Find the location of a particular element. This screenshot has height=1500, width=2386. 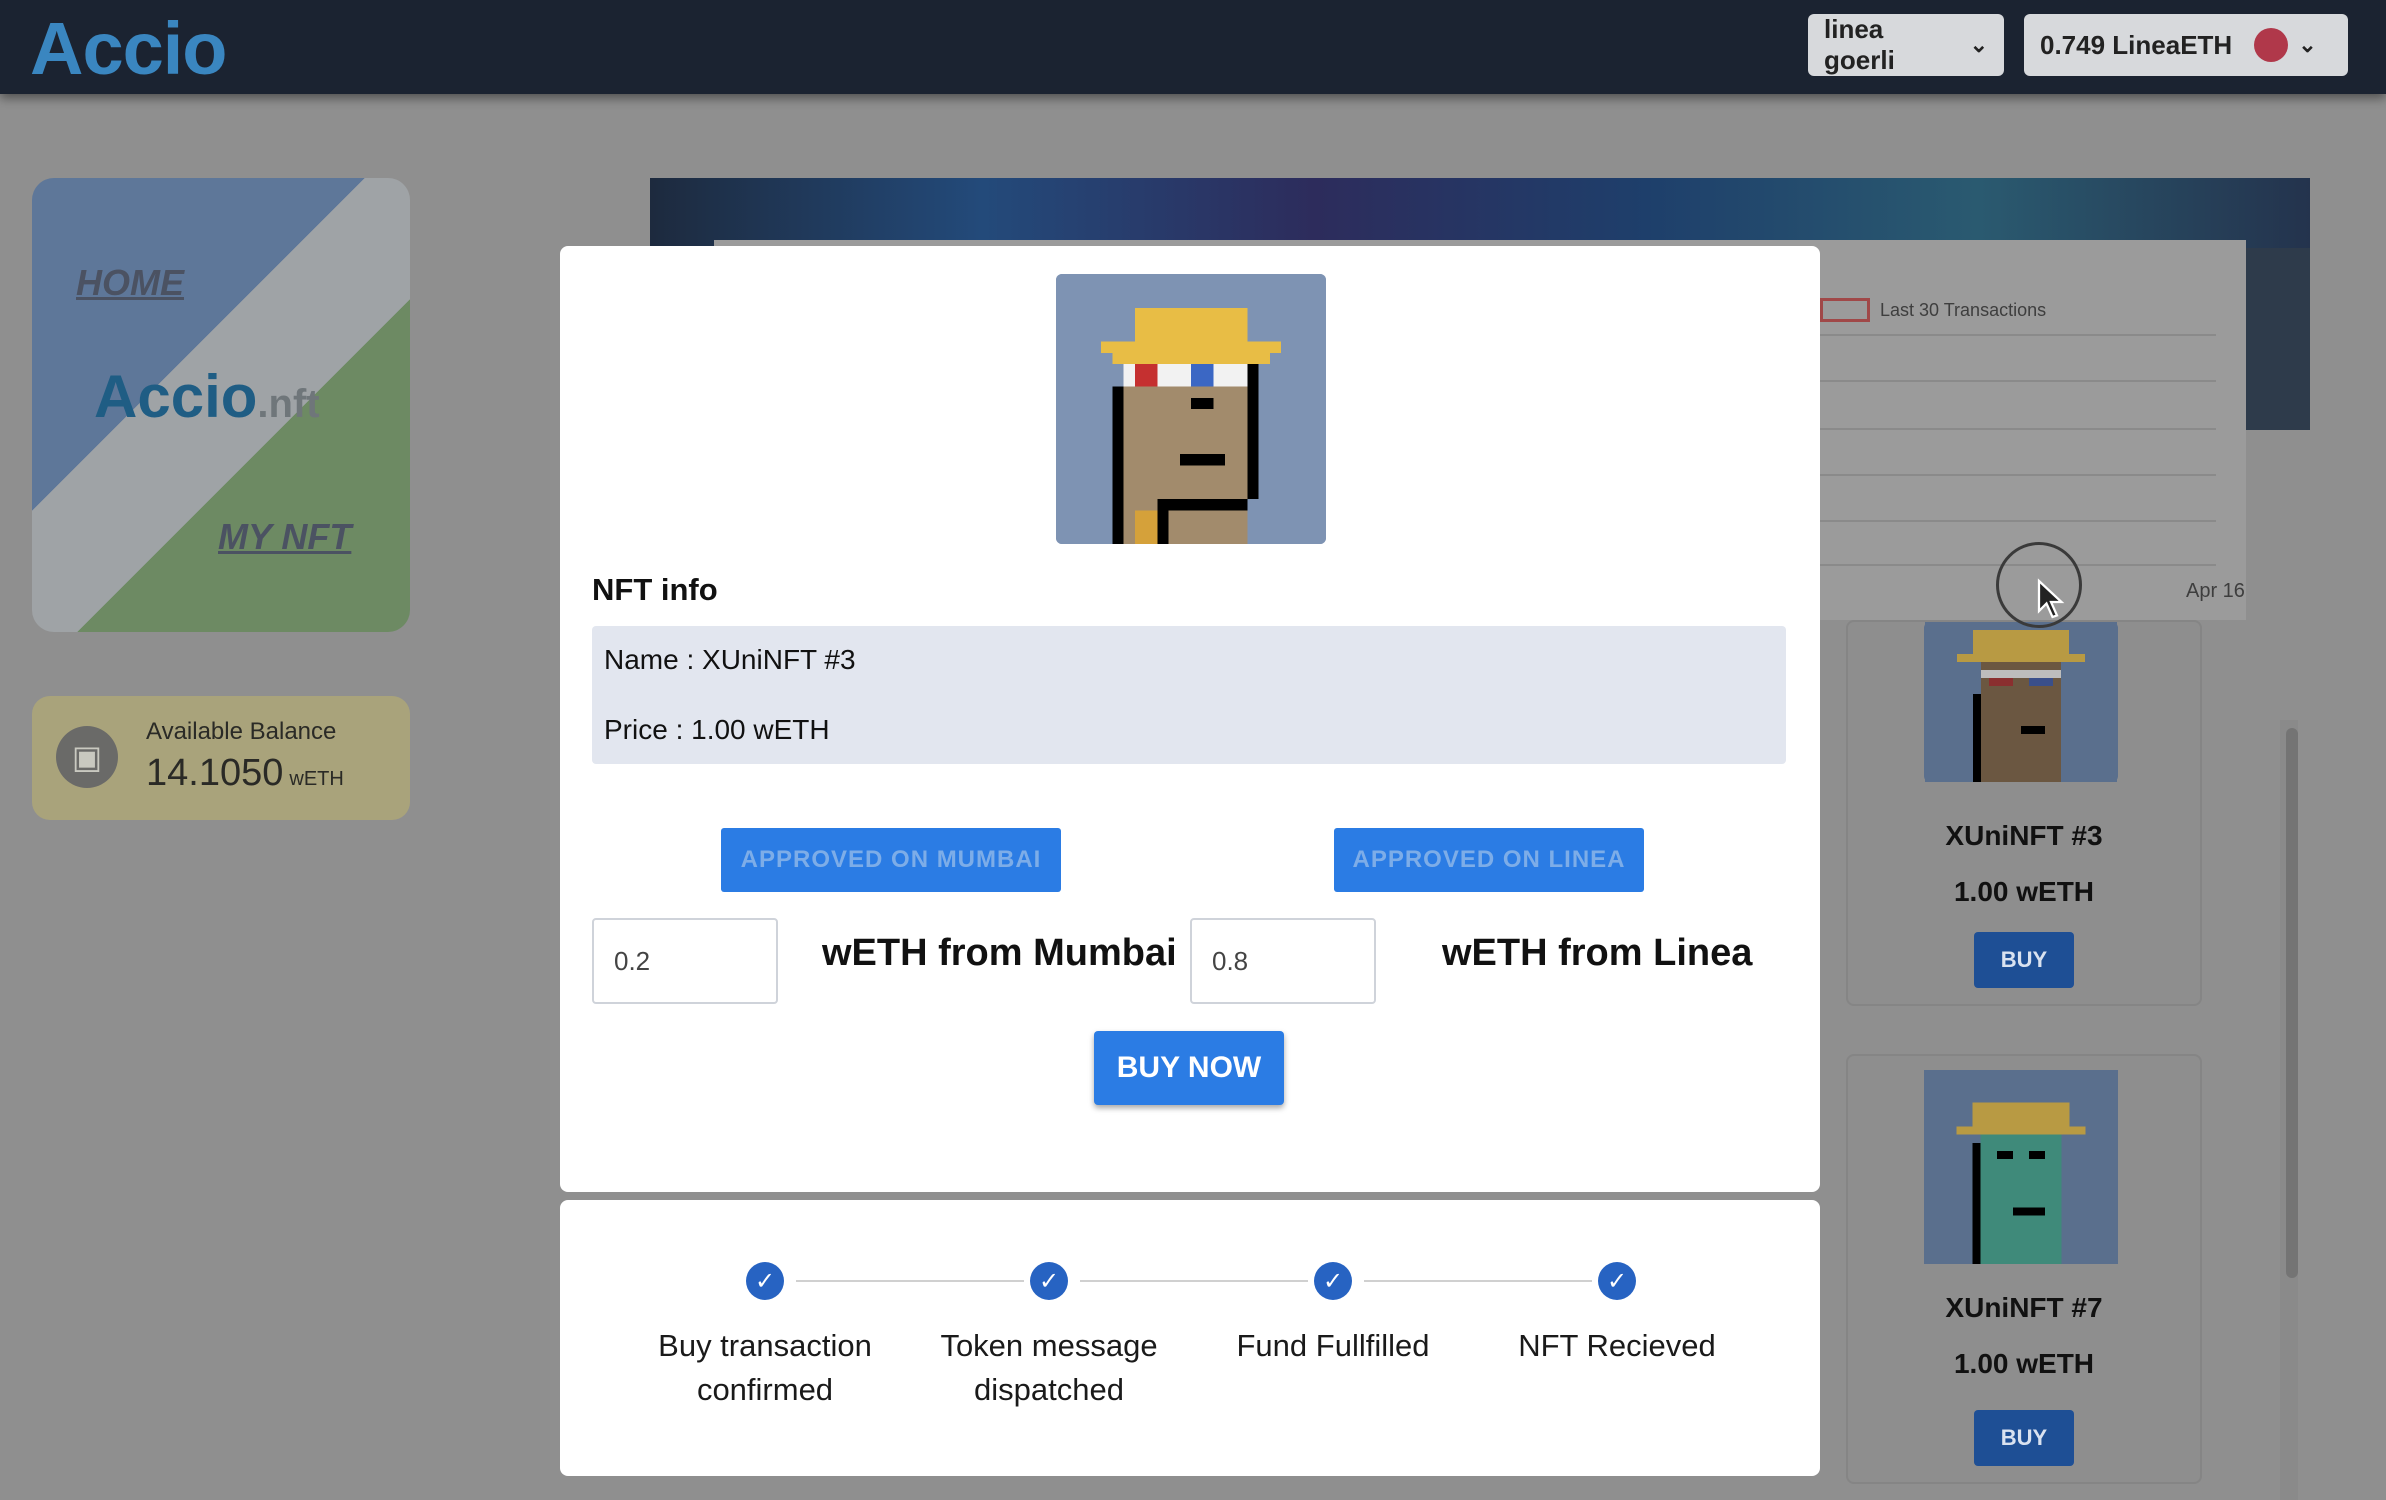

balance-unit: wETH is located at coordinates (316, 779).